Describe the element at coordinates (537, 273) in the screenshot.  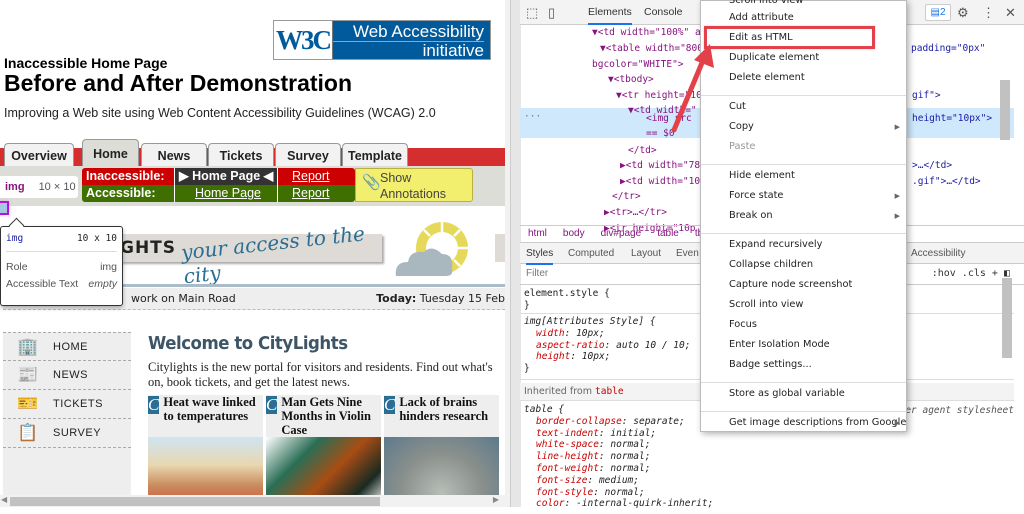
I see `filter-placeholder: Filter` at that location.